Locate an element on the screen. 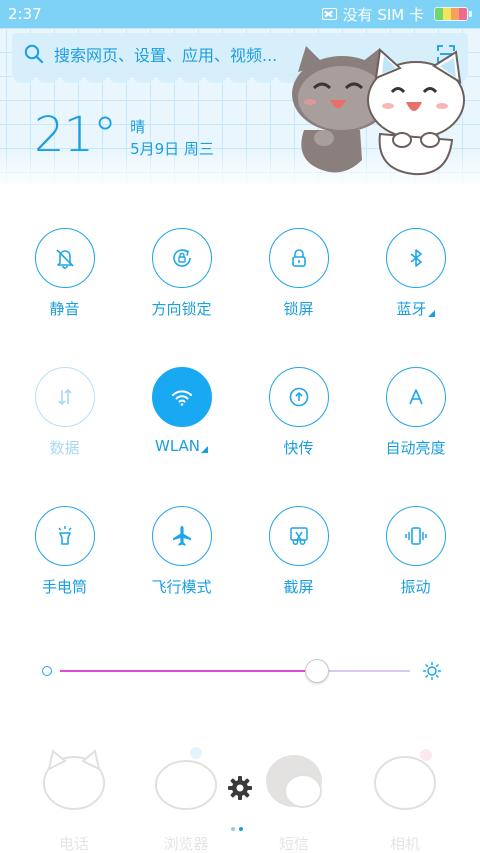  toggle-flashlight-circle is located at coordinates (64, 536).